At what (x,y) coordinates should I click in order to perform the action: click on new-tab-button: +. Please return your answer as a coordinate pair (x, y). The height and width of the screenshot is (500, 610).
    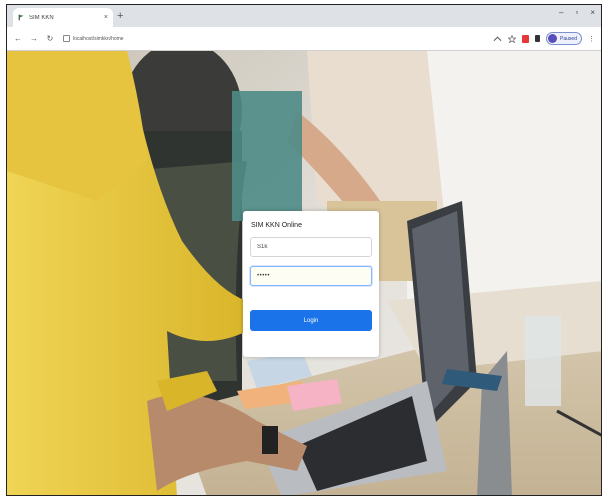
    Looking at the image, I should click on (120, 16).